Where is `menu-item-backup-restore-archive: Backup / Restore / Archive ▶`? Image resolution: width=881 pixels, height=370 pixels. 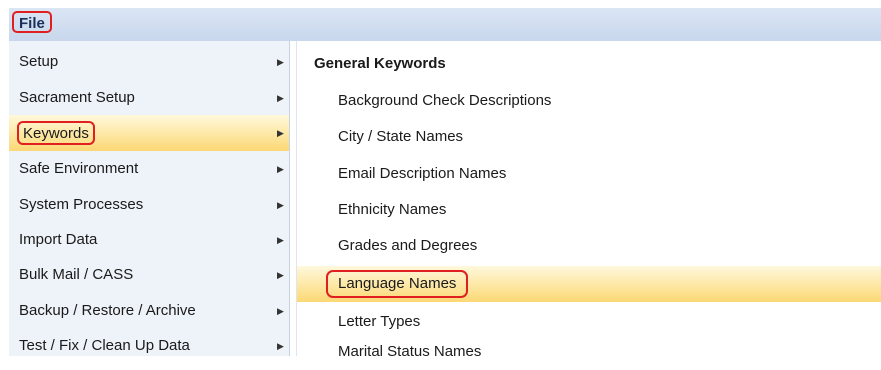 menu-item-backup-restore-archive: Backup / Restore / Archive ▶ is located at coordinates (149, 311).